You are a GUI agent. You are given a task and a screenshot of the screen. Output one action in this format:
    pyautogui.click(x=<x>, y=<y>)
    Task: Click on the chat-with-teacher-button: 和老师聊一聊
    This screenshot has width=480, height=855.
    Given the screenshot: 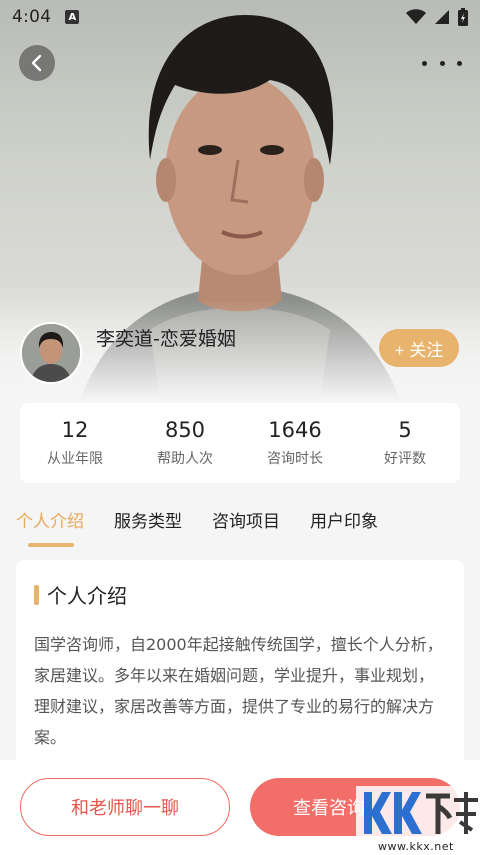 What is the action you would take?
    pyautogui.click(x=125, y=807)
    